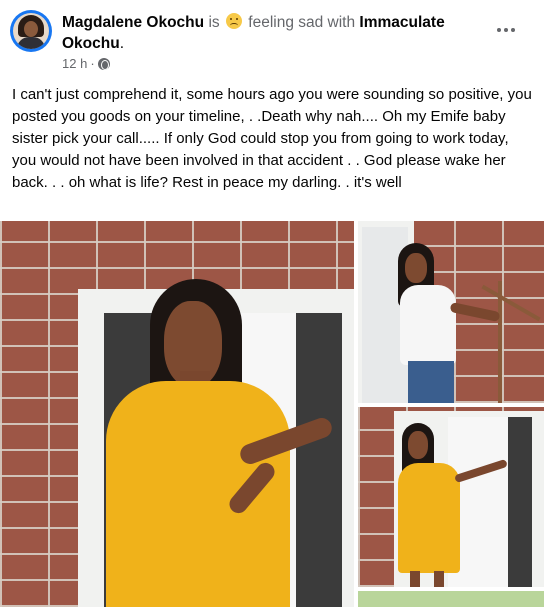 The width and height of the screenshot is (544, 607). What do you see at coordinates (506, 30) in the screenshot?
I see `more-options-icon` at bounding box center [506, 30].